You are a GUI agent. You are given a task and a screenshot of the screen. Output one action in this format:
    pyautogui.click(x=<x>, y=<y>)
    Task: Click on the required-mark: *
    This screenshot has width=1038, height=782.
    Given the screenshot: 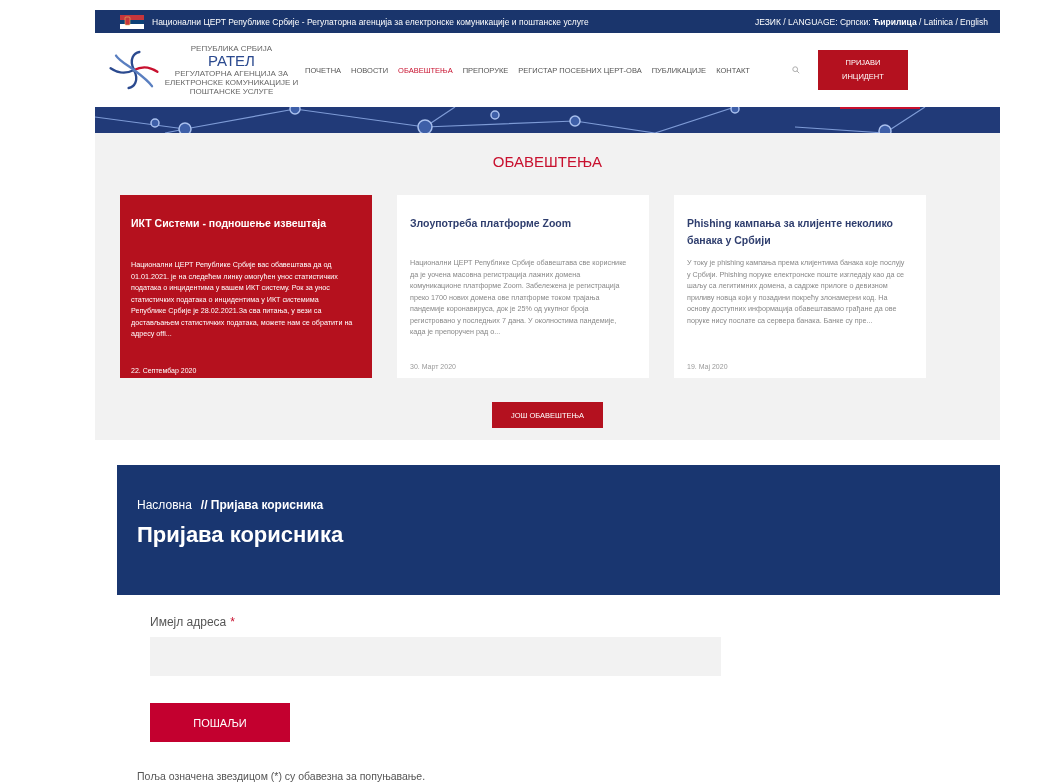 What is the action you would take?
    pyautogui.click(x=232, y=622)
    